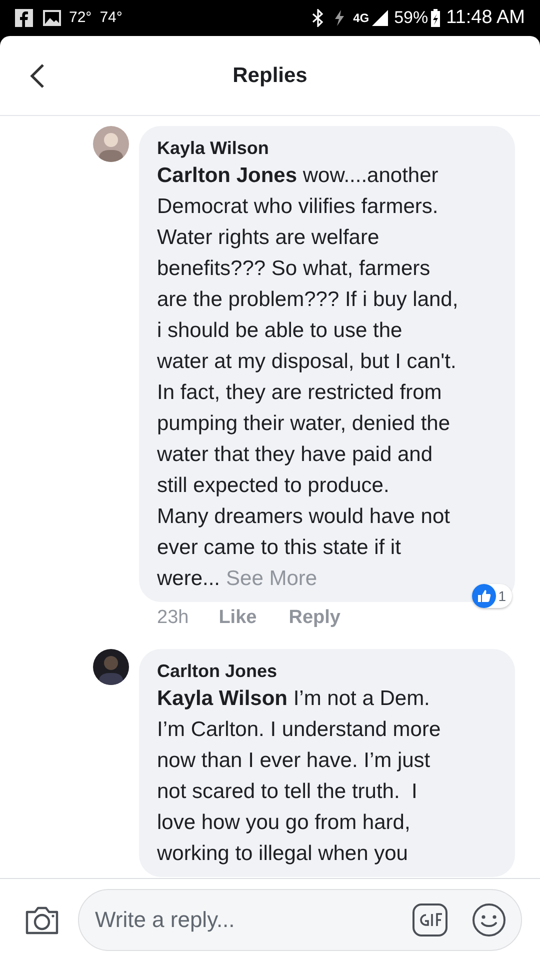  Describe the element at coordinates (283, 854) in the screenshot. I see `comment-text: working to illegal when you` at that location.